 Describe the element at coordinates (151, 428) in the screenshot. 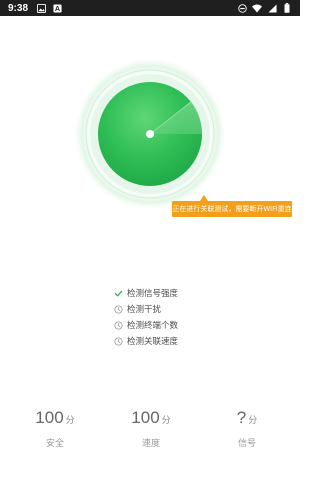

I see `stat-speed: 100 分 速度` at that location.